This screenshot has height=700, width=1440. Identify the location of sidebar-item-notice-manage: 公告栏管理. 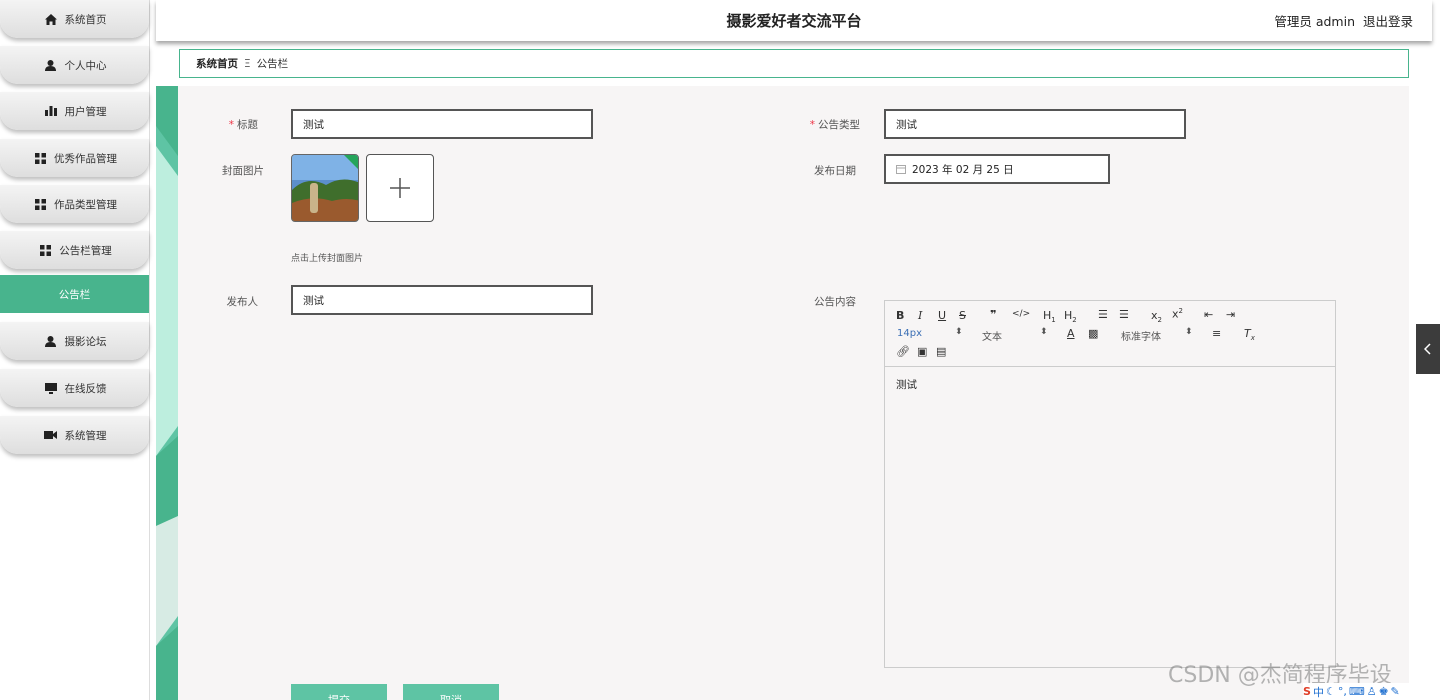
(74, 250).